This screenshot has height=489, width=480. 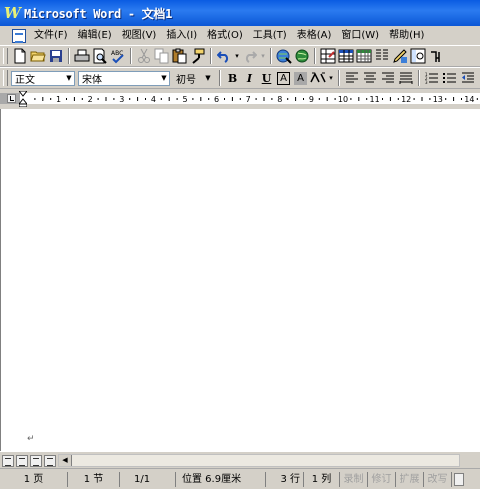 What do you see at coordinates (418, 56) in the screenshot?
I see `document-map-icon` at bounding box center [418, 56].